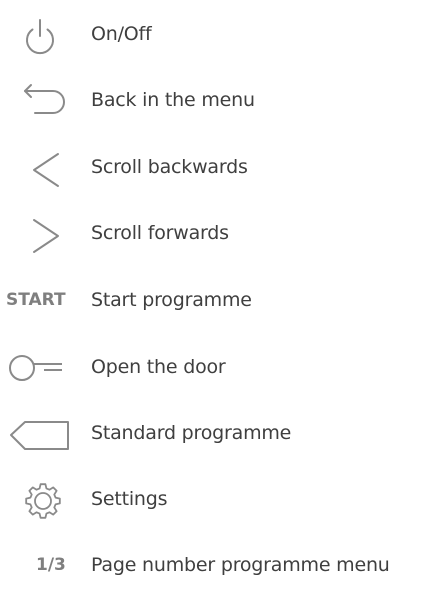 The width and height of the screenshot is (431, 591). I want to click on legend-row-page-number: 1/3 Page number programme menu, so click(215, 567).